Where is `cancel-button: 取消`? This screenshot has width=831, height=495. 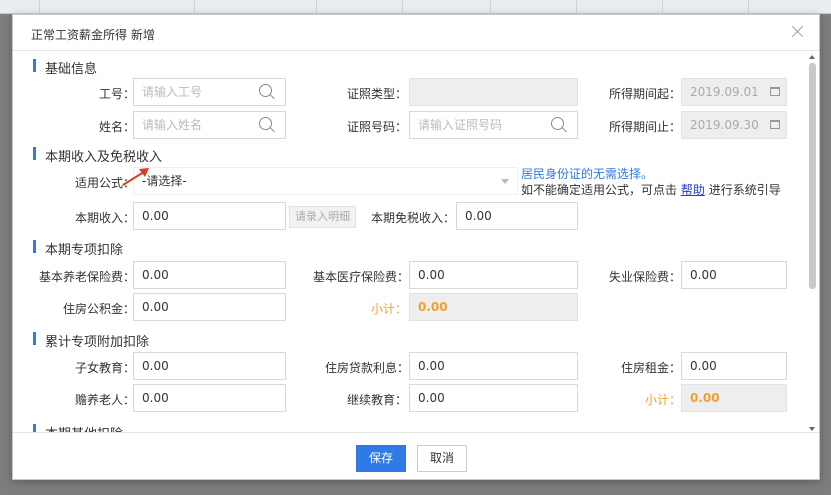
cancel-button: 取消 is located at coordinates (442, 458).